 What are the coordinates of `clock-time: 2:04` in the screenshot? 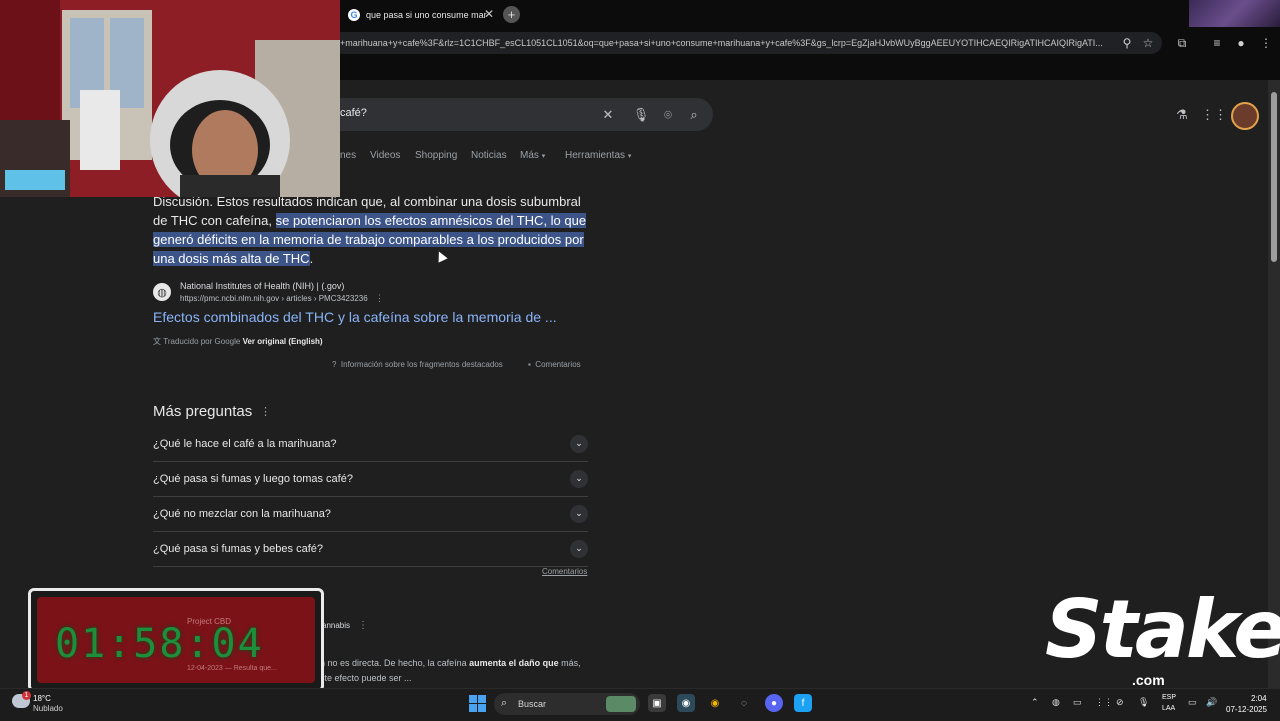 It's located at (1259, 698).